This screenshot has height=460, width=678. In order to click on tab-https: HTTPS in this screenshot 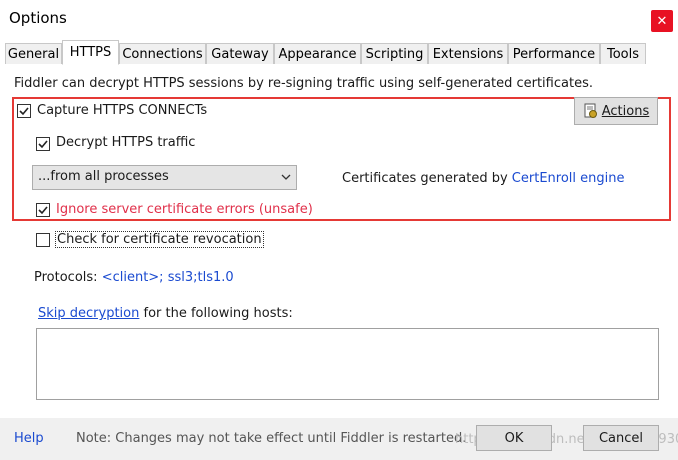, I will do `click(90, 52)`.